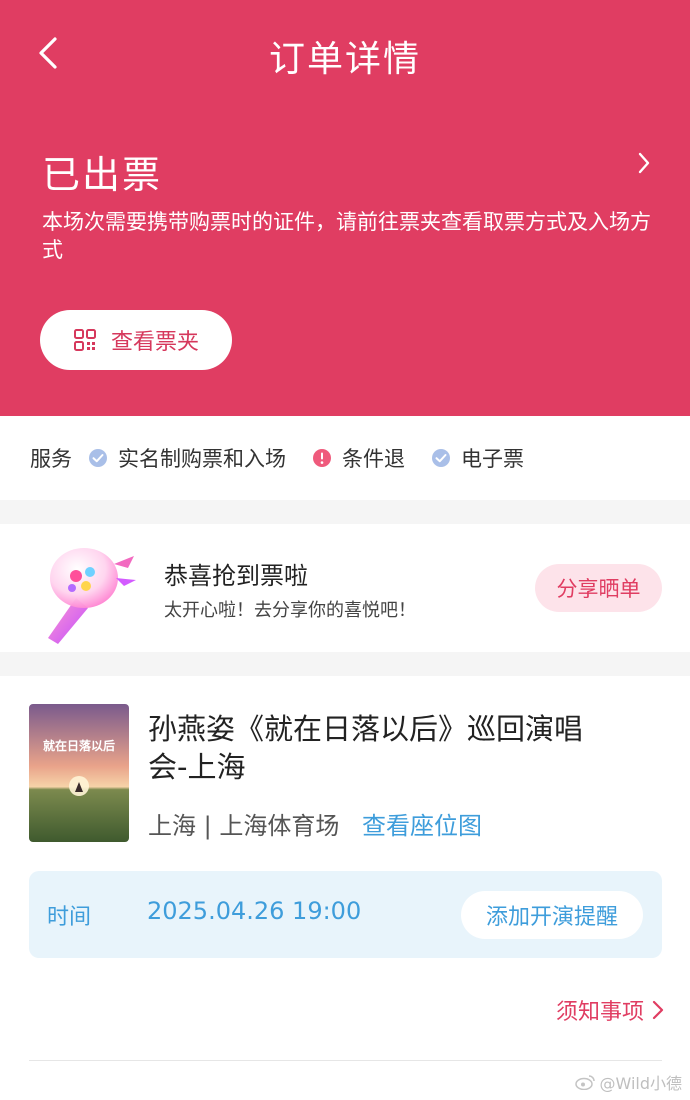 This screenshot has height=1100, width=690. I want to click on event-venue: 上海 | 上海体育场, so click(244, 826).